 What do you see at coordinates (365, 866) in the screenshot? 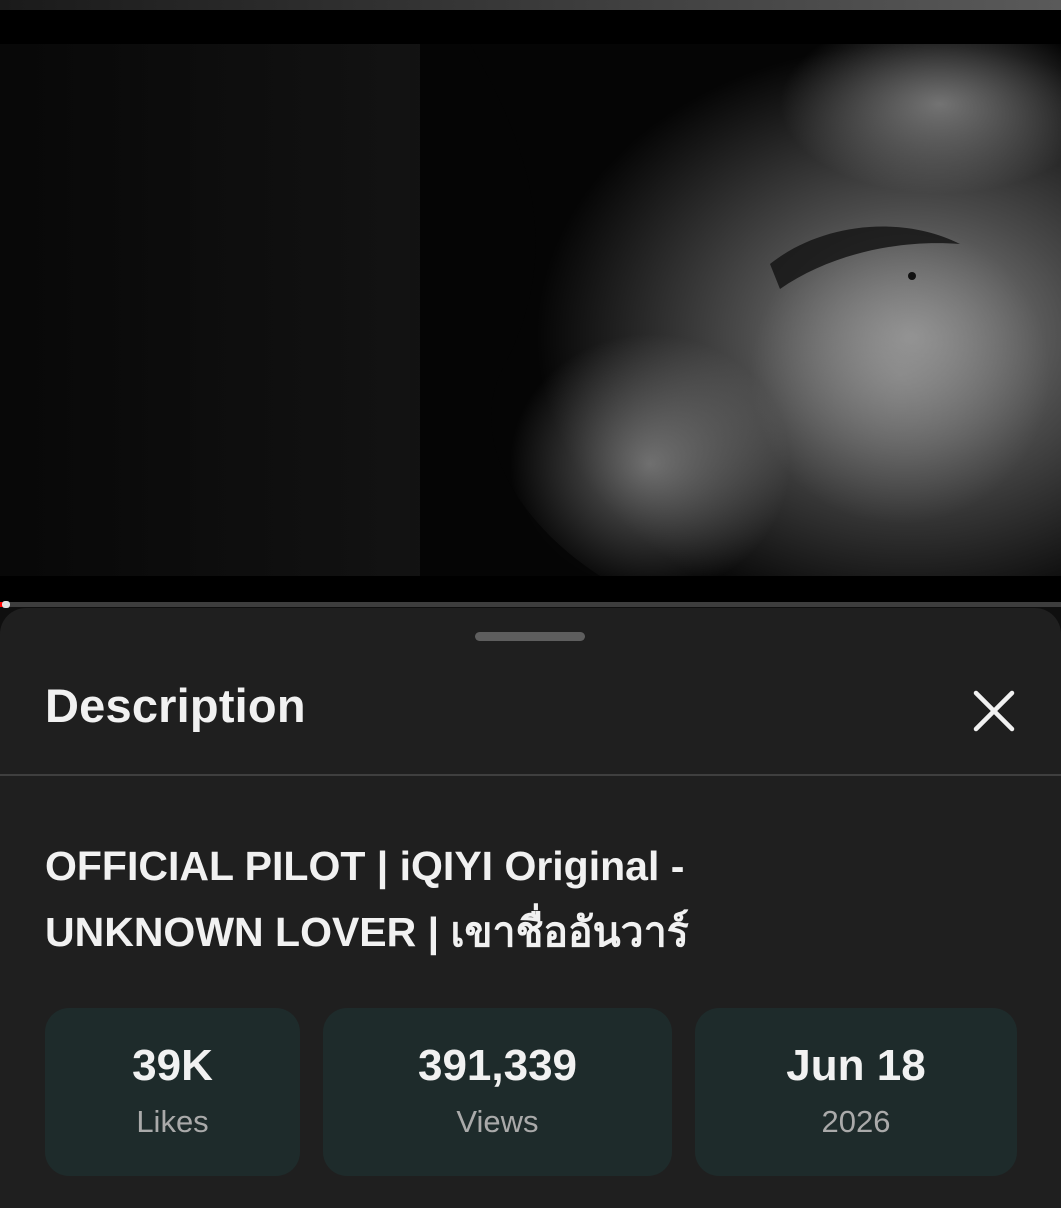
I see `video-title-line-1: OFFICIAL PILOT | iQIYI Original -` at bounding box center [365, 866].